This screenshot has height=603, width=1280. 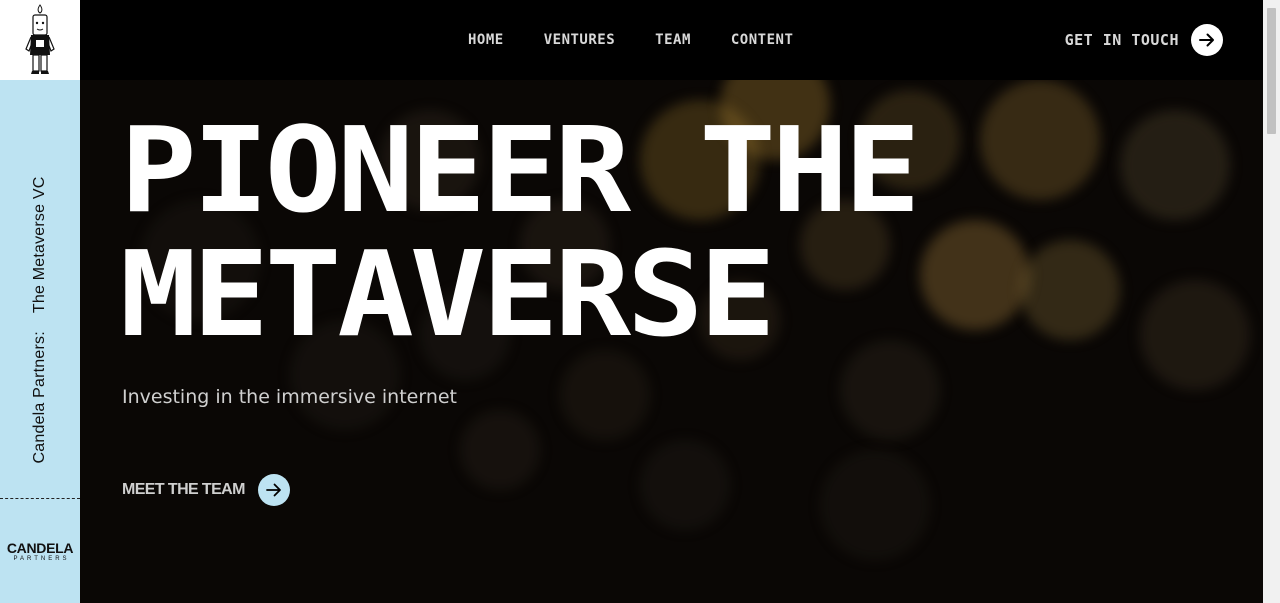 What do you see at coordinates (448, 294) in the screenshot?
I see `hero-title-line-2: METAVERSE` at bounding box center [448, 294].